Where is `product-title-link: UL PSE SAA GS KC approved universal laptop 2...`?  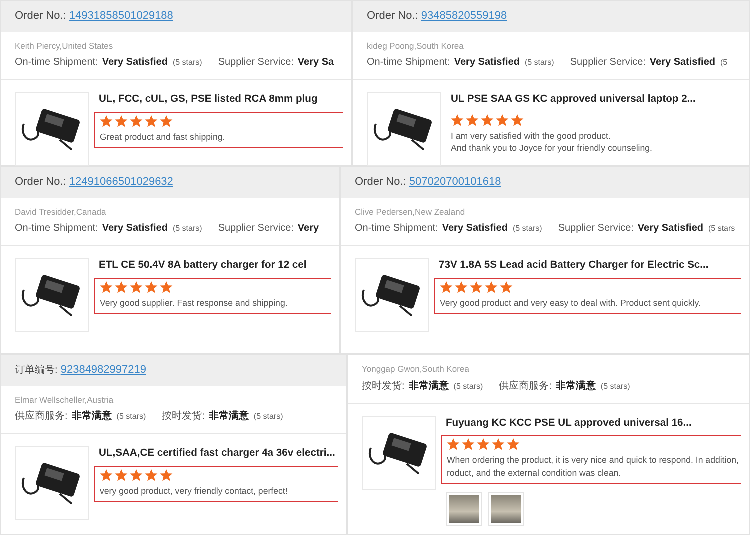
product-title-link: UL PSE SAA GS KC approved universal laptop 2... is located at coordinates (596, 100).